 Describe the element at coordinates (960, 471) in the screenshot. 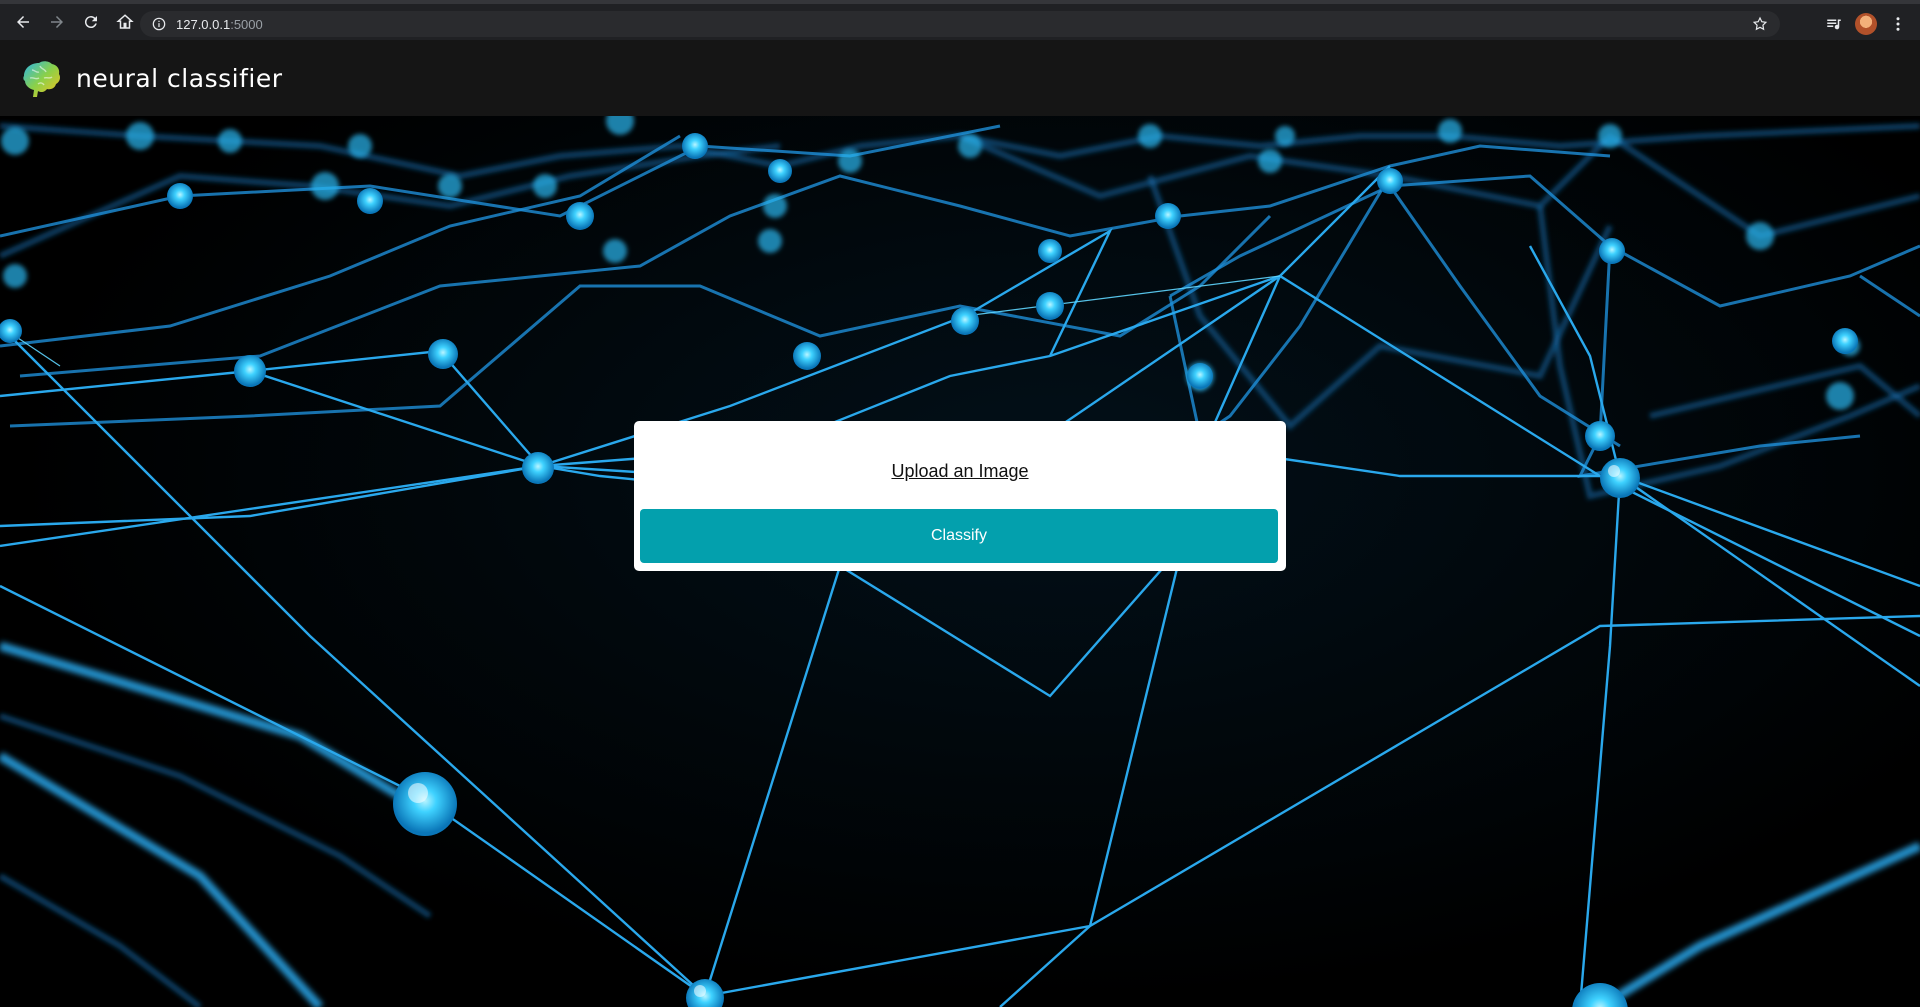

I see `upload-image-link: Upload an Image` at that location.